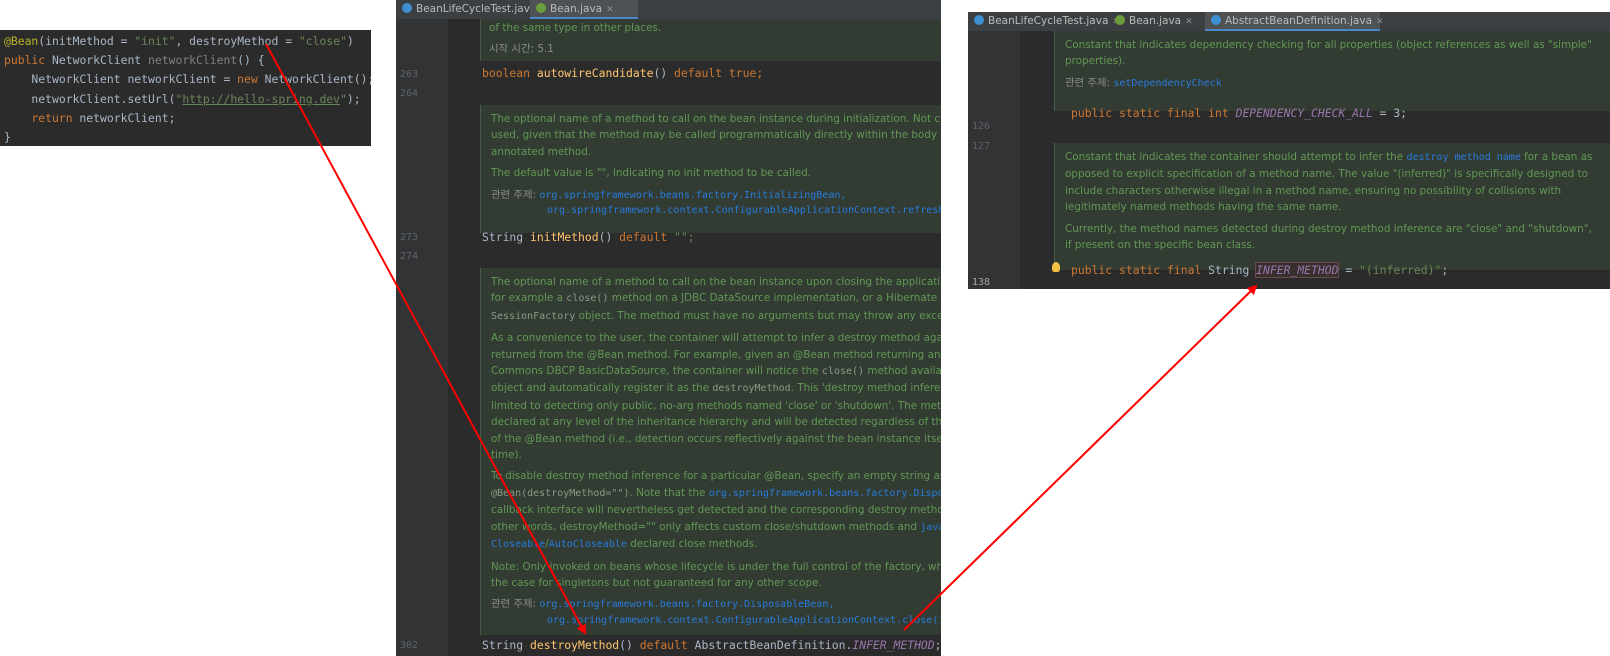 The width and height of the screenshot is (1610, 656). Describe the element at coordinates (1463, 157) in the screenshot. I see `link-destroy-method-name: destroy method name` at that location.